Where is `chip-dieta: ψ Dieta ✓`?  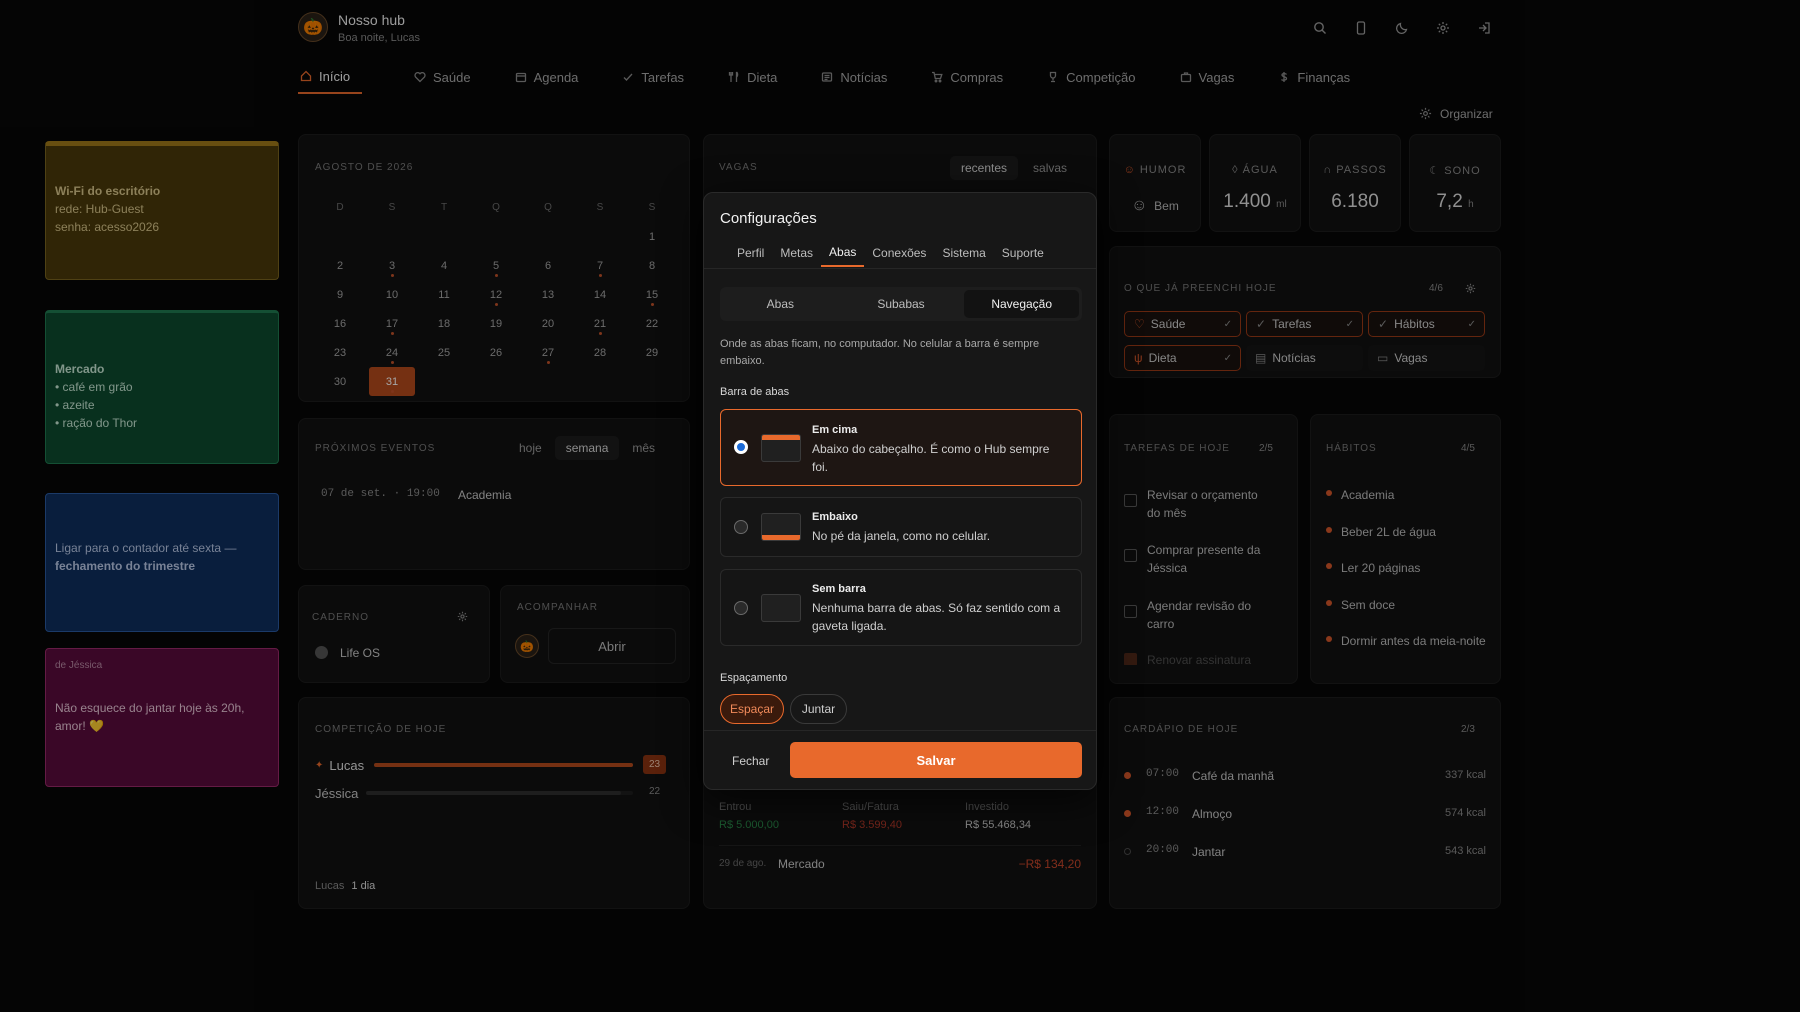 chip-dieta: ψ Dieta ✓ is located at coordinates (1182, 358).